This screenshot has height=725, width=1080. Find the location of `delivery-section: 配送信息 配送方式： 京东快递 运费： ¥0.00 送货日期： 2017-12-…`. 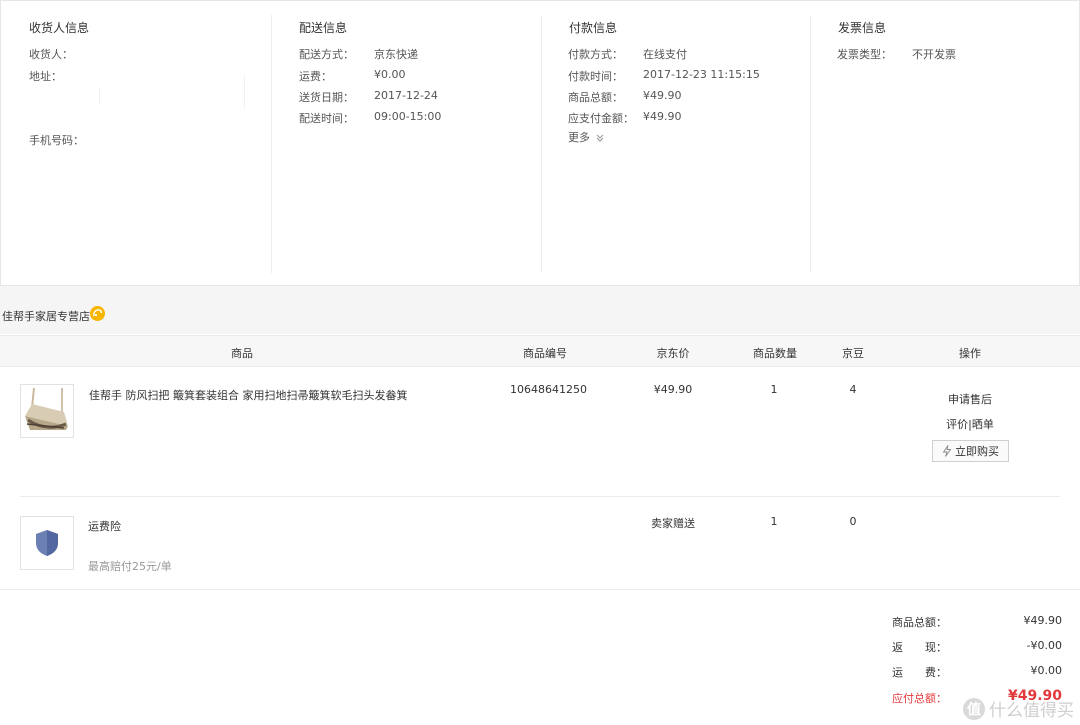

delivery-section: 配送信息 配送方式： 京东快递 运费： ¥0.00 送货日期： 2017-12-… is located at coordinates (406, 143).